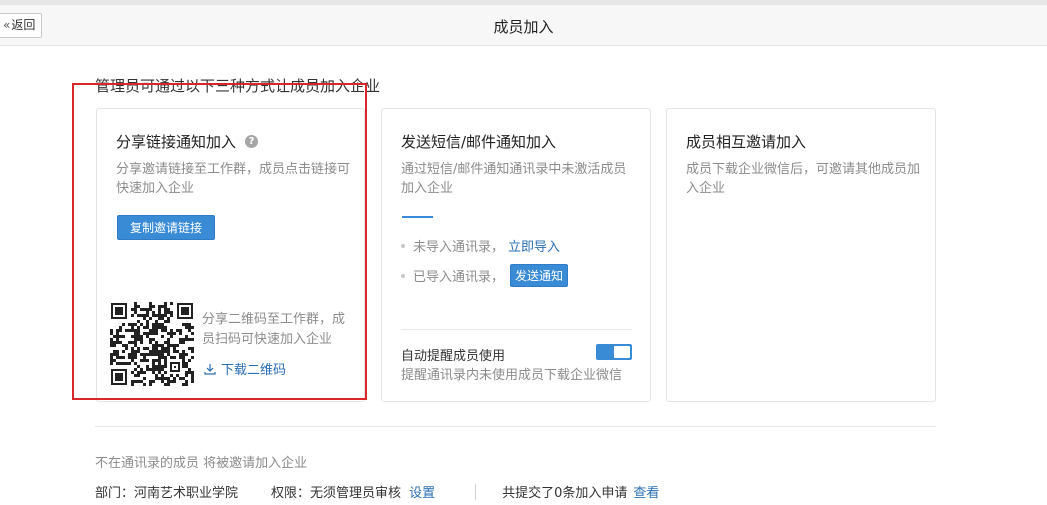 Image resolution: width=1047 pixels, height=505 pixels. I want to click on share-card-title: 分享链接通知加入 ?, so click(187, 141).